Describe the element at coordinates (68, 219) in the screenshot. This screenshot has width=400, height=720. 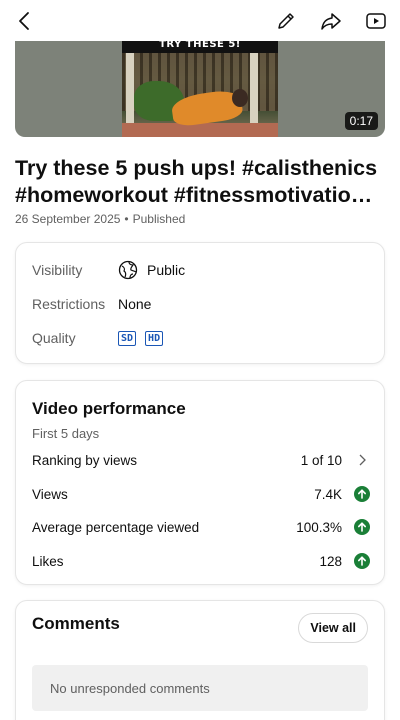
I see `publish-date: 26 September 2025` at that location.